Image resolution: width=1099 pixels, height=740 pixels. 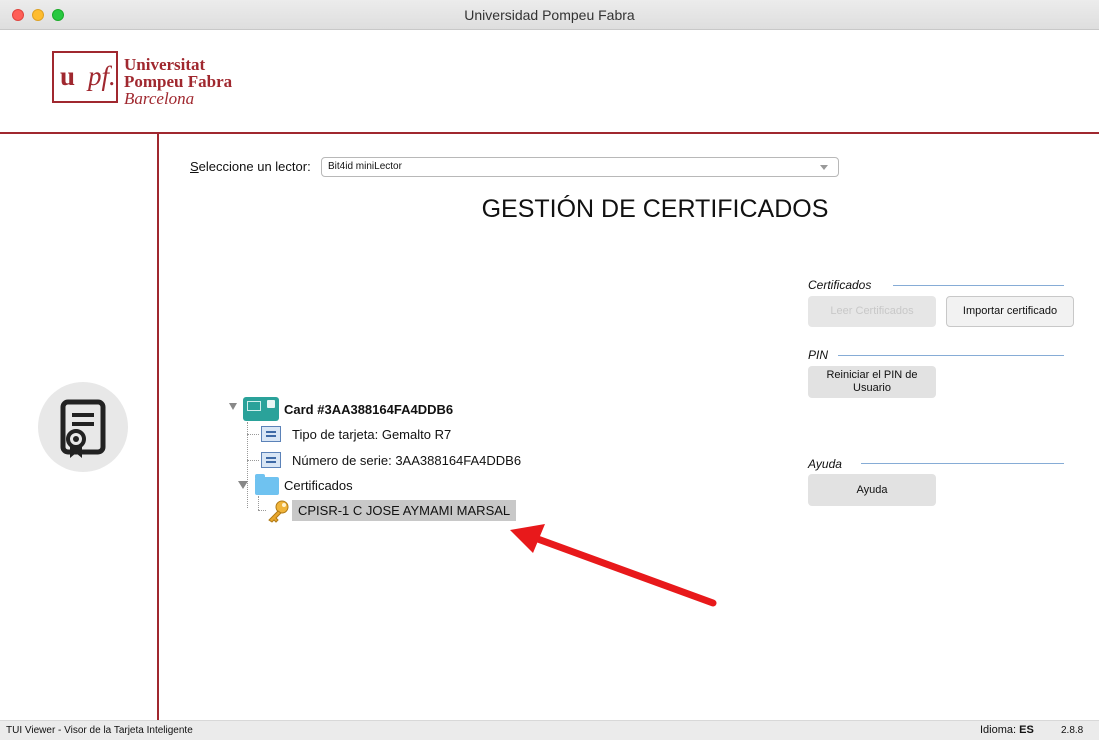 What do you see at coordinates (872, 375) in the screenshot?
I see `reset-pin-label-line1: Reiniciar el PIN de` at bounding box center [872, 375].